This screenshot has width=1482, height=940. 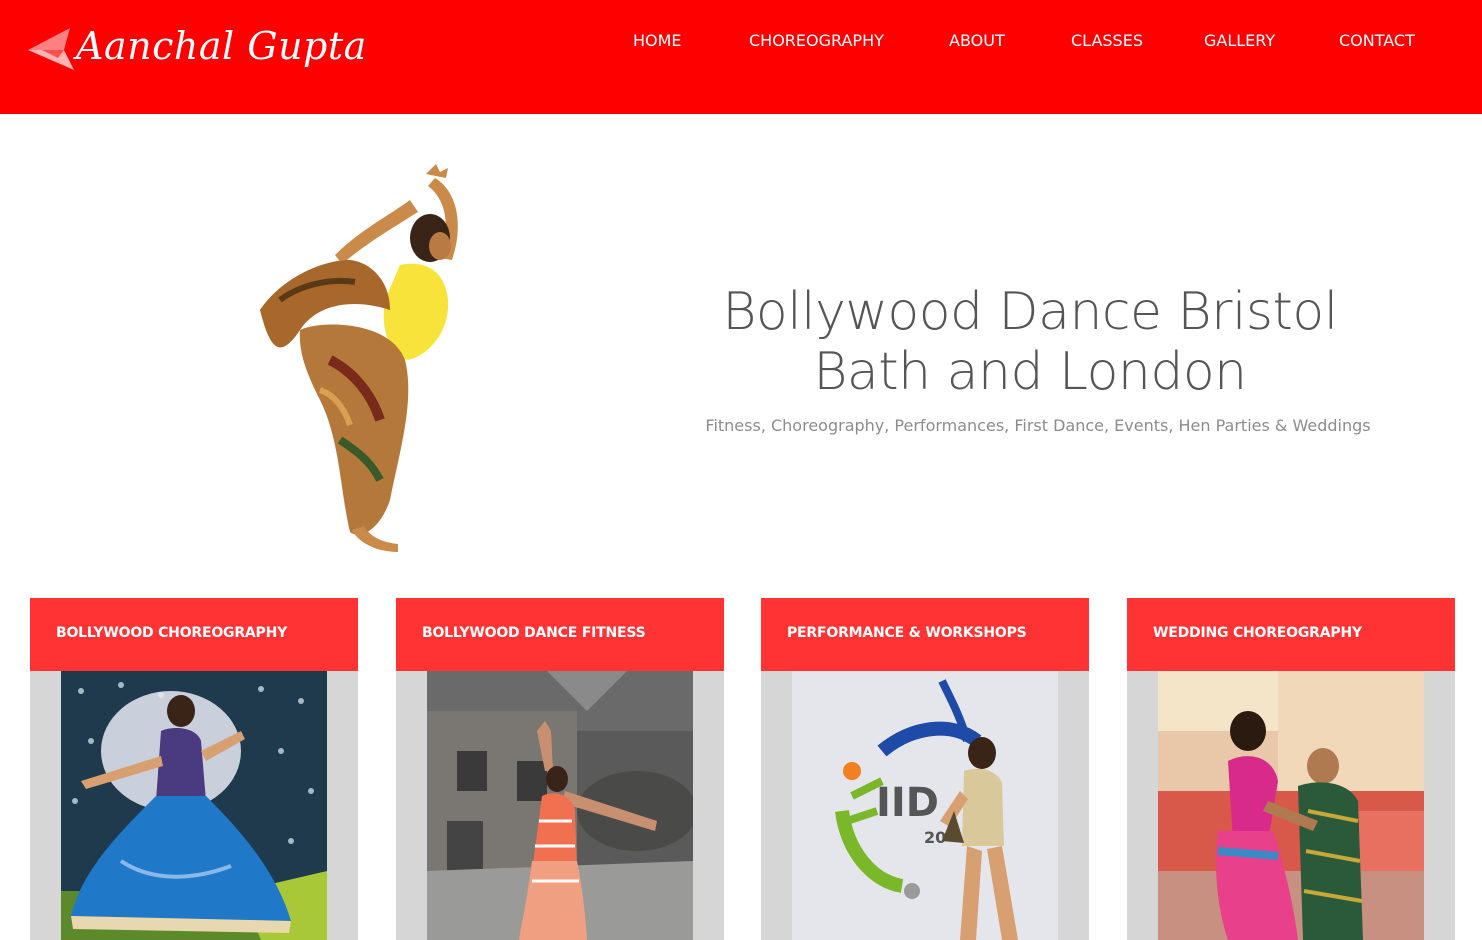 I want to click on page-title: Bollywood Dance Bristol Bath and London, so click(x=1030, y=342).